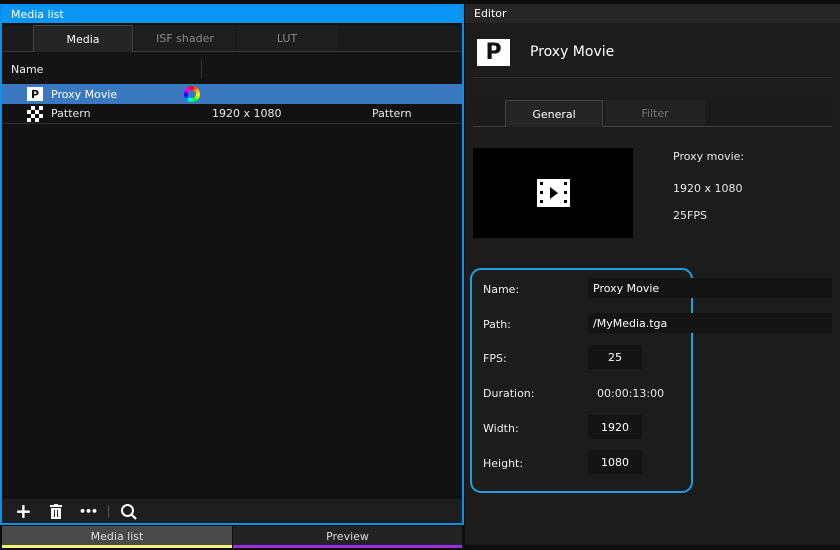 The image size is (840, 550). I want to click on column-name: Name, so click(27, 69).